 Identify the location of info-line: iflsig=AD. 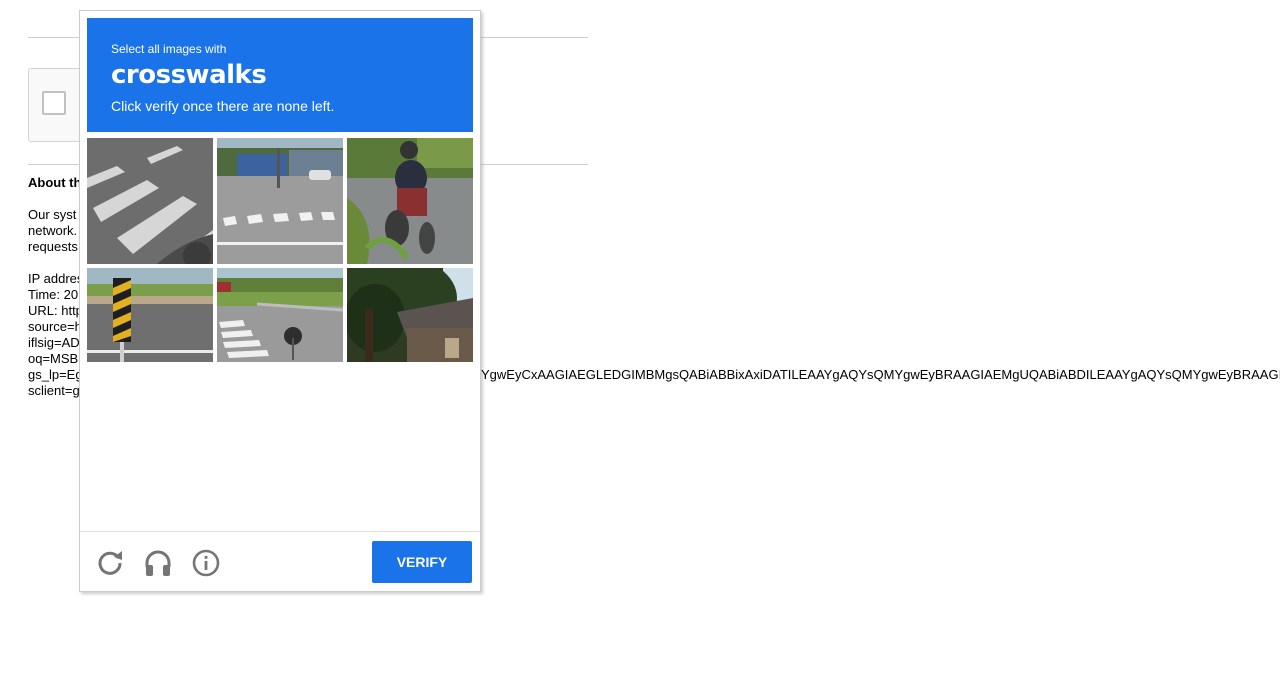
(54, 342).